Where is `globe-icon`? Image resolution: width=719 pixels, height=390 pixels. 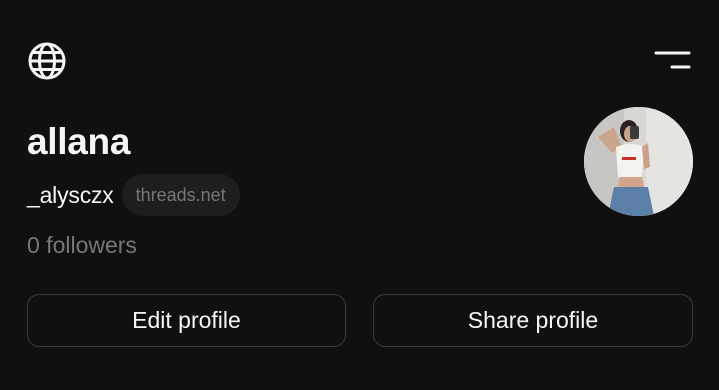
globe-icon is located at coordinates (47, 61).